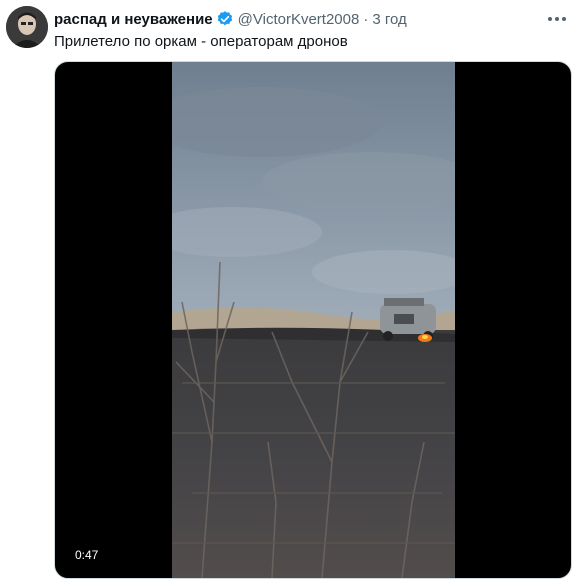 This screenshot has width=583, height=585. What do you see at coordinates (299, 19) in the screenshot?
I see `user-handle: @VictorKvert2008` at bounding box center [299, 19].